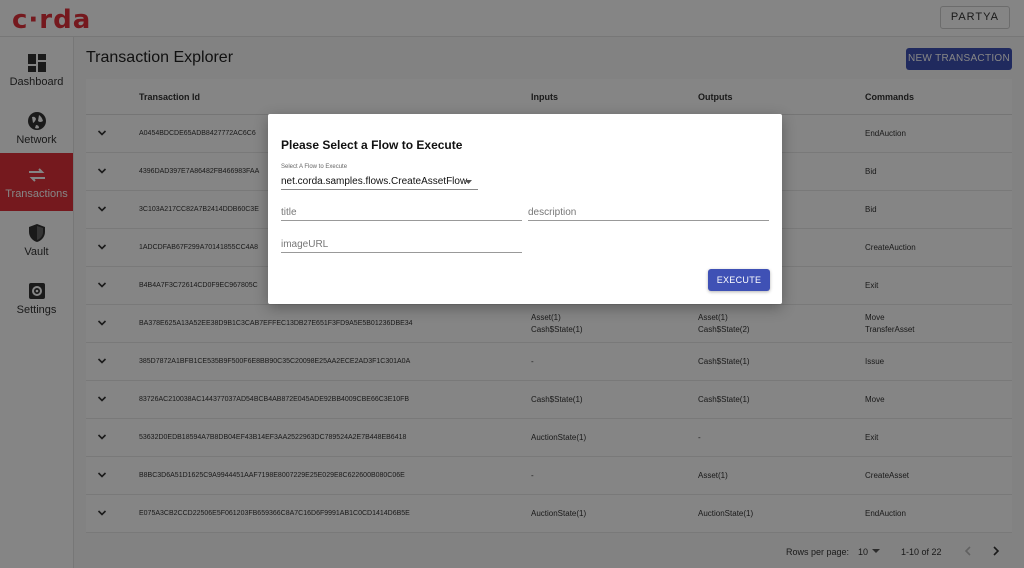 The height and width of the screenshot is (568, 1024). I want to click on caret-down-icon, so click(468, 182).